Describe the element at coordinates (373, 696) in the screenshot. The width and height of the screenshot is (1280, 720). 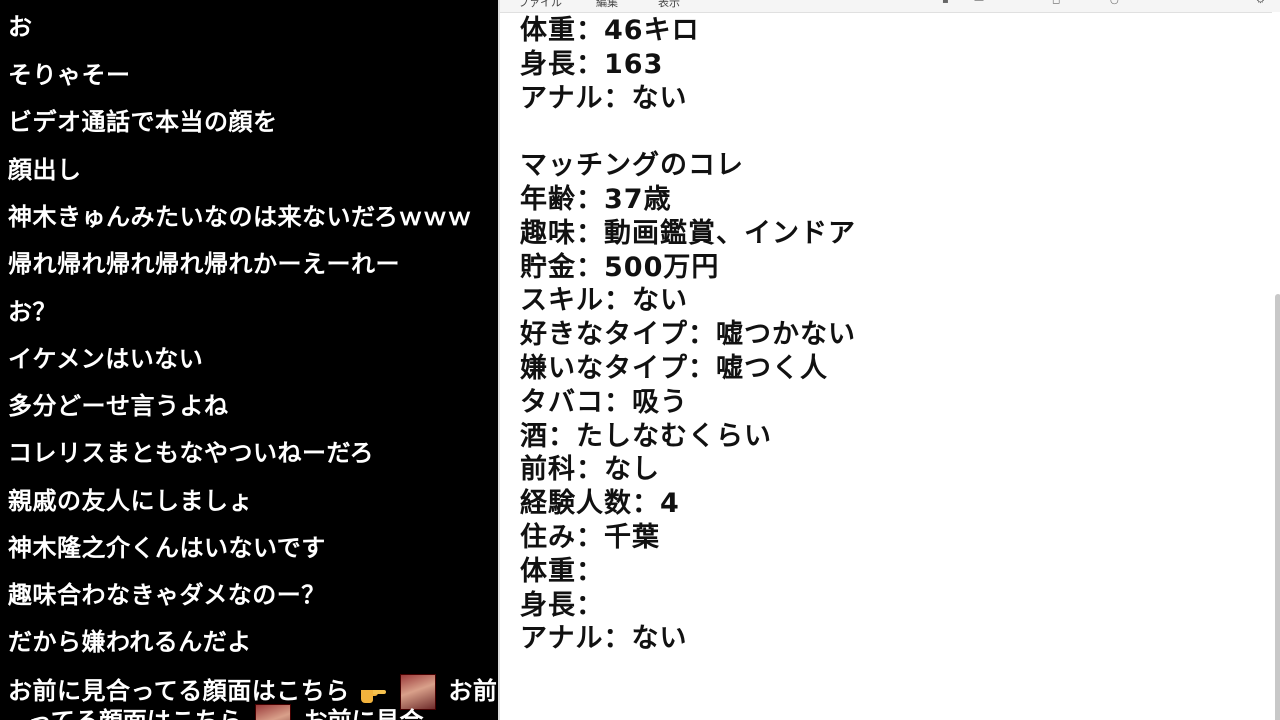
I see `pointing-hand-icon` at that location.